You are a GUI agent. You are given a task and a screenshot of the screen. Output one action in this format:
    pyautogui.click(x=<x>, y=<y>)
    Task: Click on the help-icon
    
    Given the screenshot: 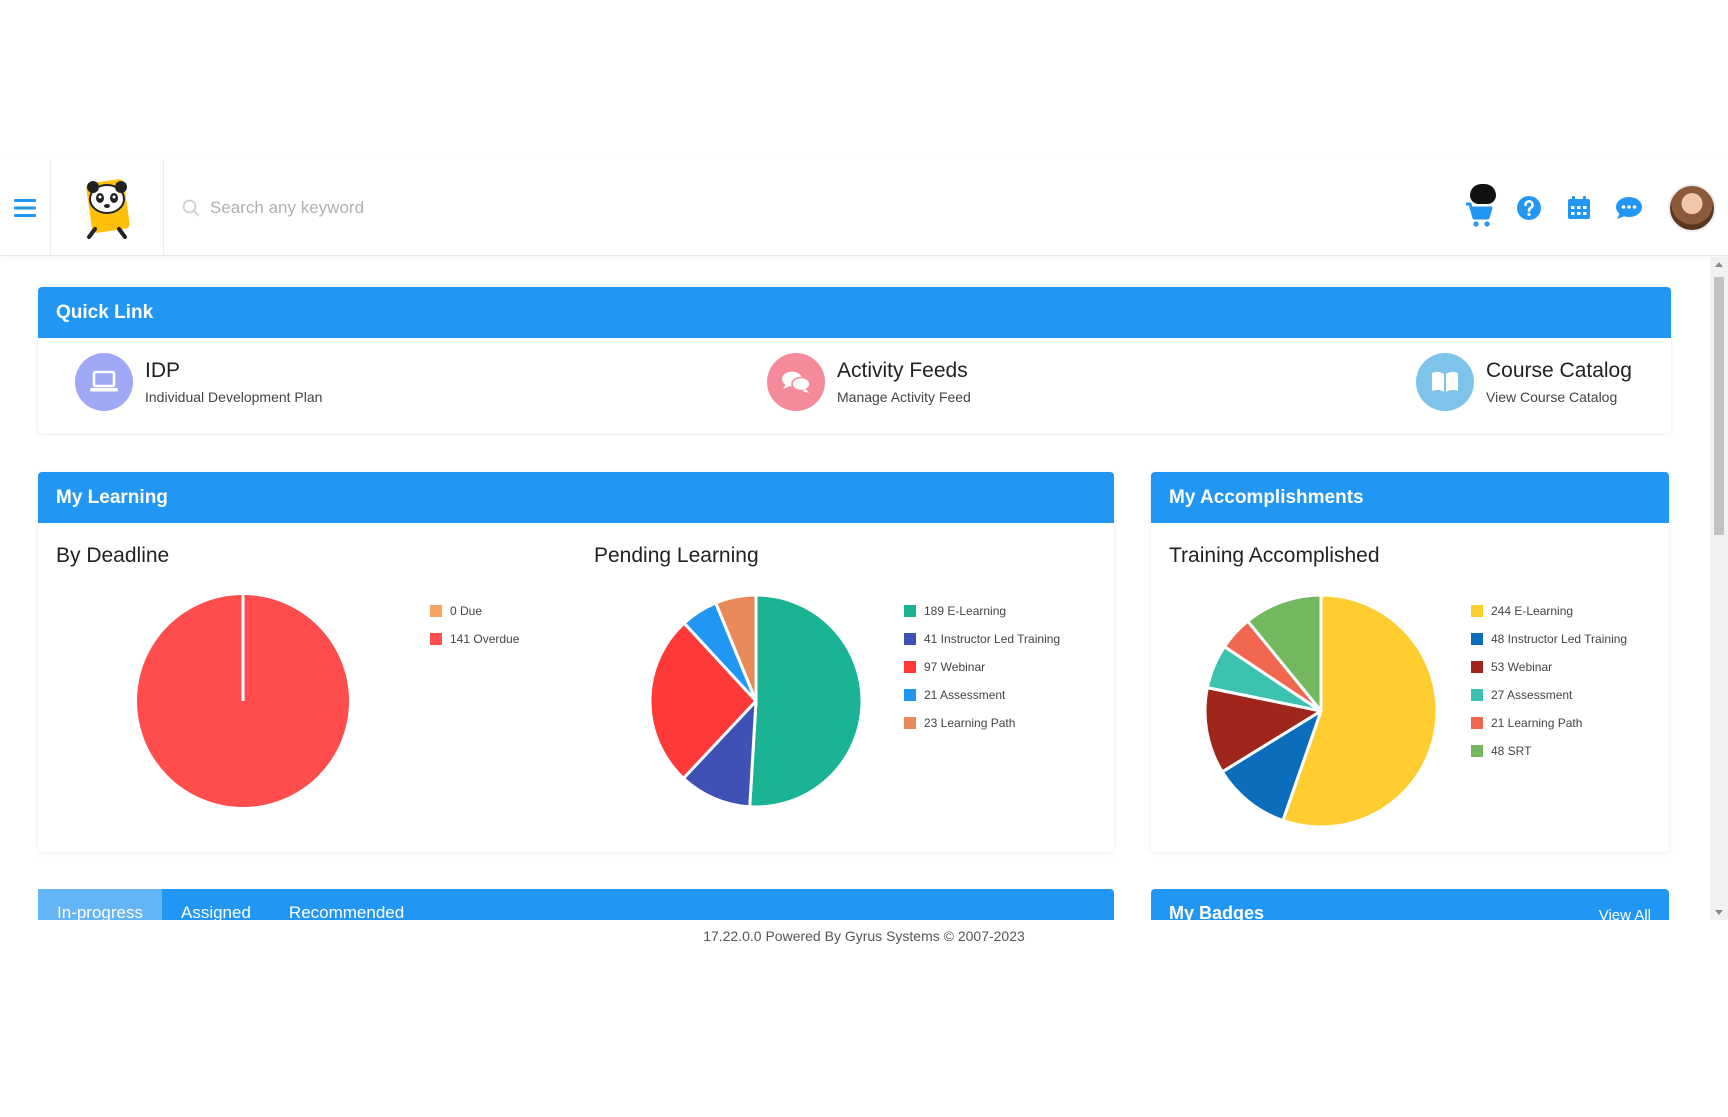 What is the action you would take?
    pyautogui.click(x=1529, y=208)
    